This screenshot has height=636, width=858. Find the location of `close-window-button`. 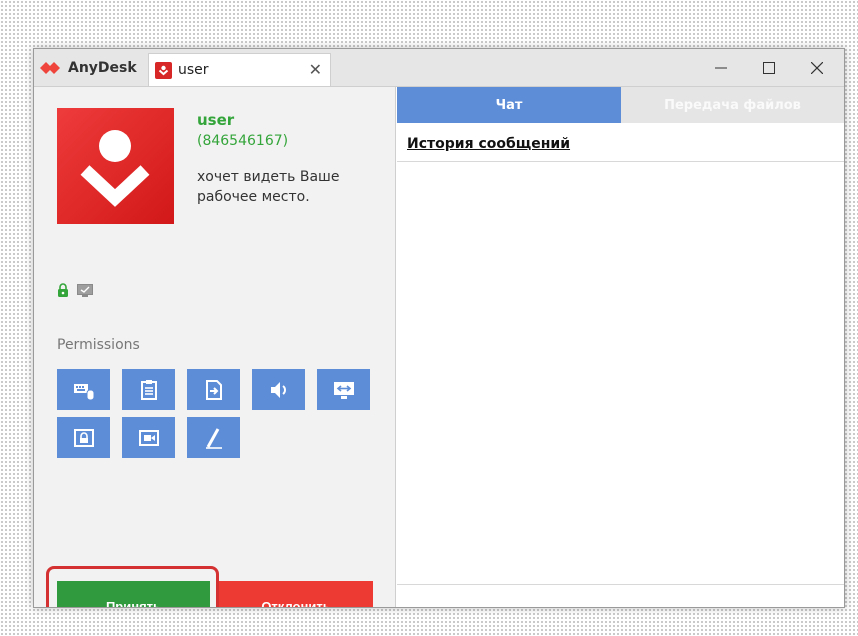

close-window-button is located at coordinates (817, 67).